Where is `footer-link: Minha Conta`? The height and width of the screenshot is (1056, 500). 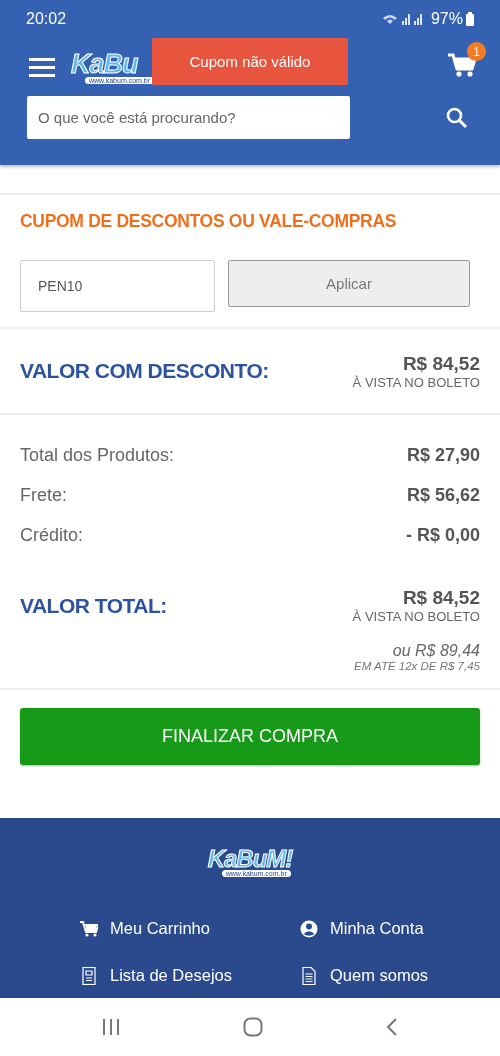
footer-link: Minha Conta is located at coordinates (377, 928).